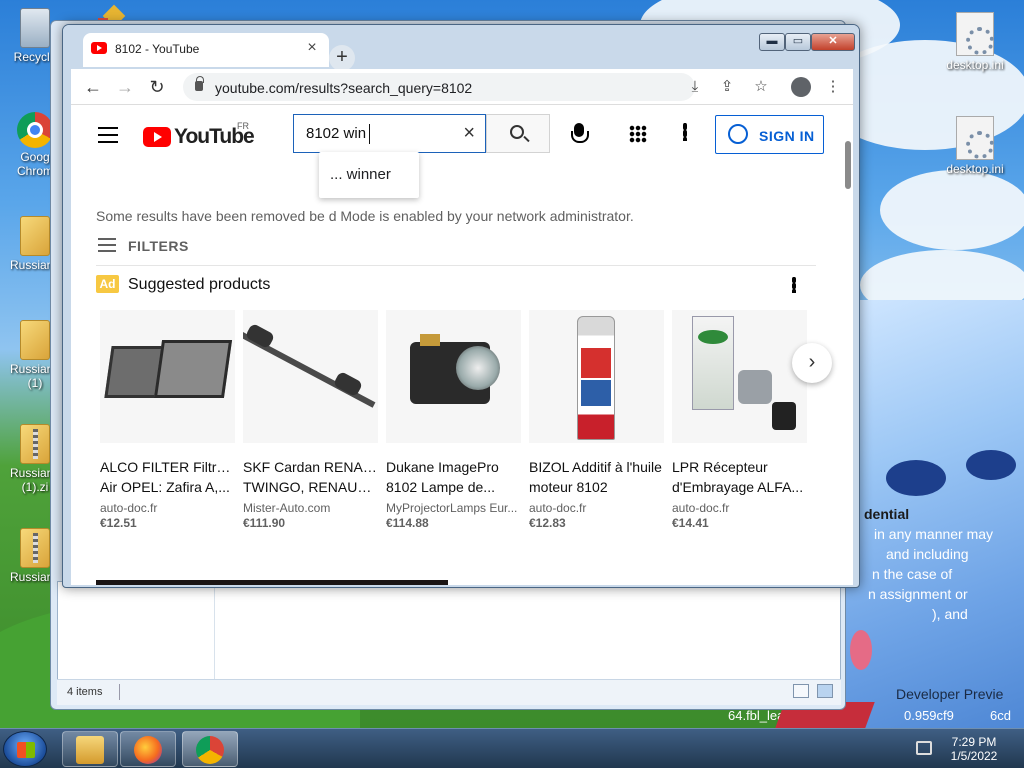 The image size is (1024, 768). Describe the element at coordinates (272, 582) in the screenshot. I see `video-thumbnail` at that location.